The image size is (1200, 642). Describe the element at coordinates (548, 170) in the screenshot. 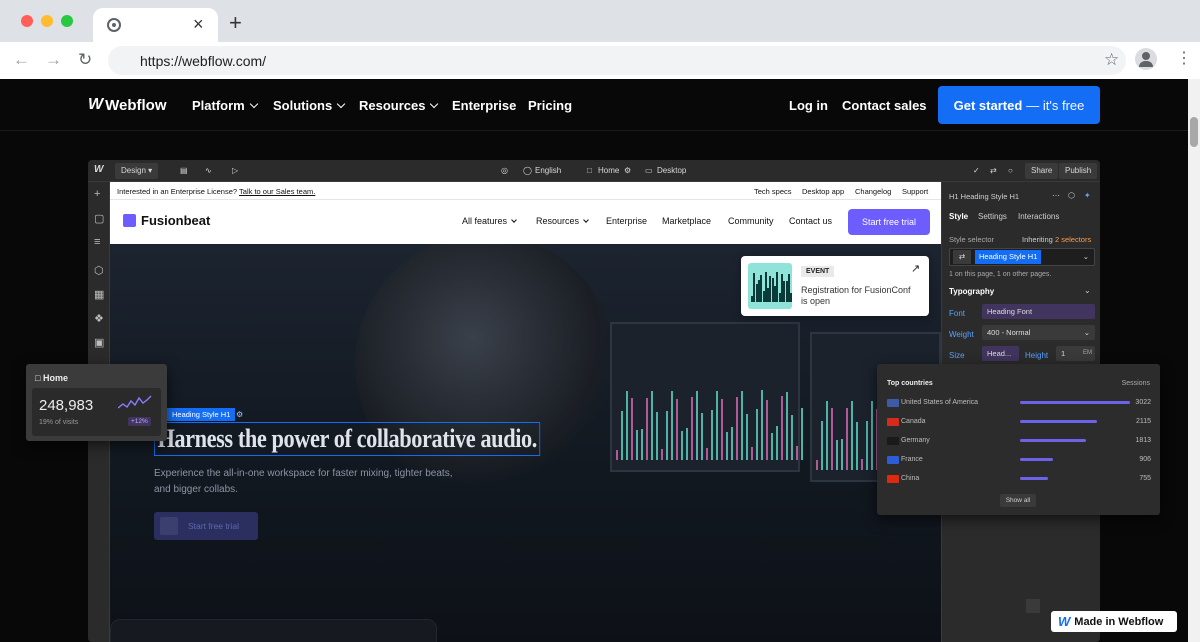

I see `locale-label: English` at that location.